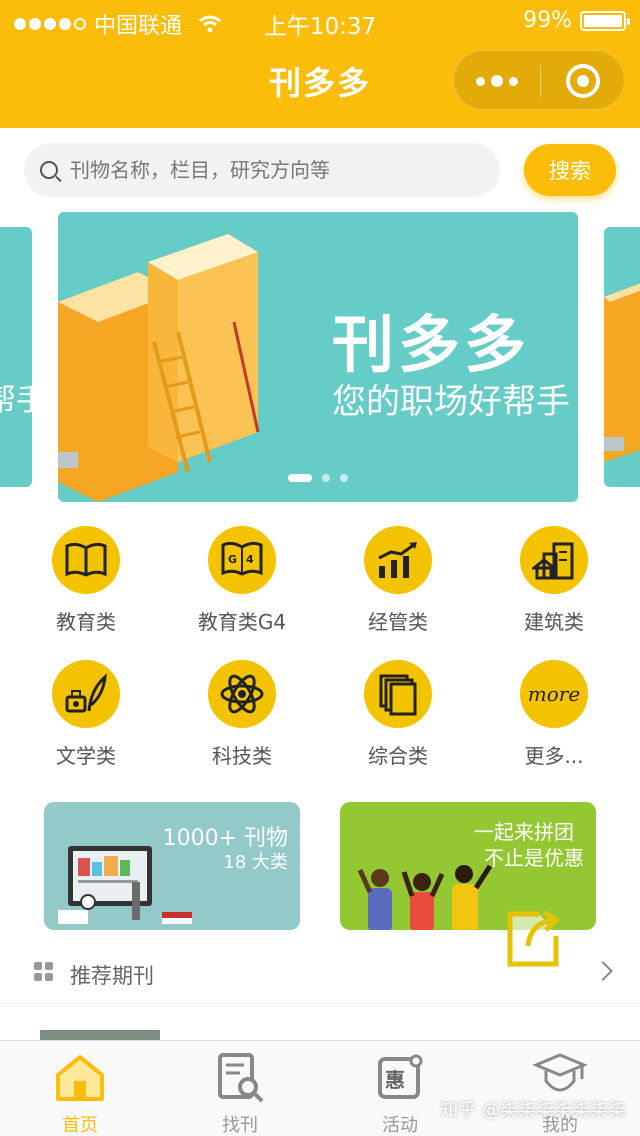  I want to click on svg-text: 4, so click(250, 559).